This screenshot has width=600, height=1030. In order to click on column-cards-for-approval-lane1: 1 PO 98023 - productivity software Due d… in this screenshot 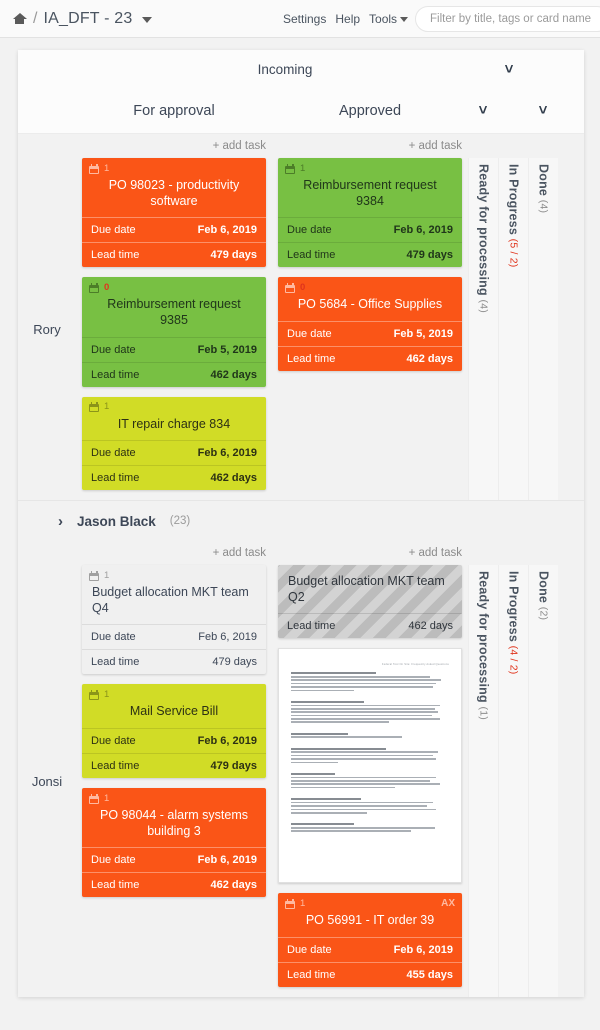, I will do `click(174, 329)`.